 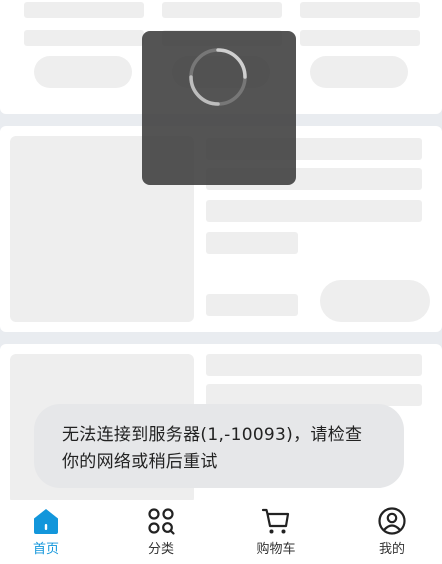 What do you see at coordinates (275, 521) in the screenshot?
I see `cart-icon` at bounding box center [275, 521].